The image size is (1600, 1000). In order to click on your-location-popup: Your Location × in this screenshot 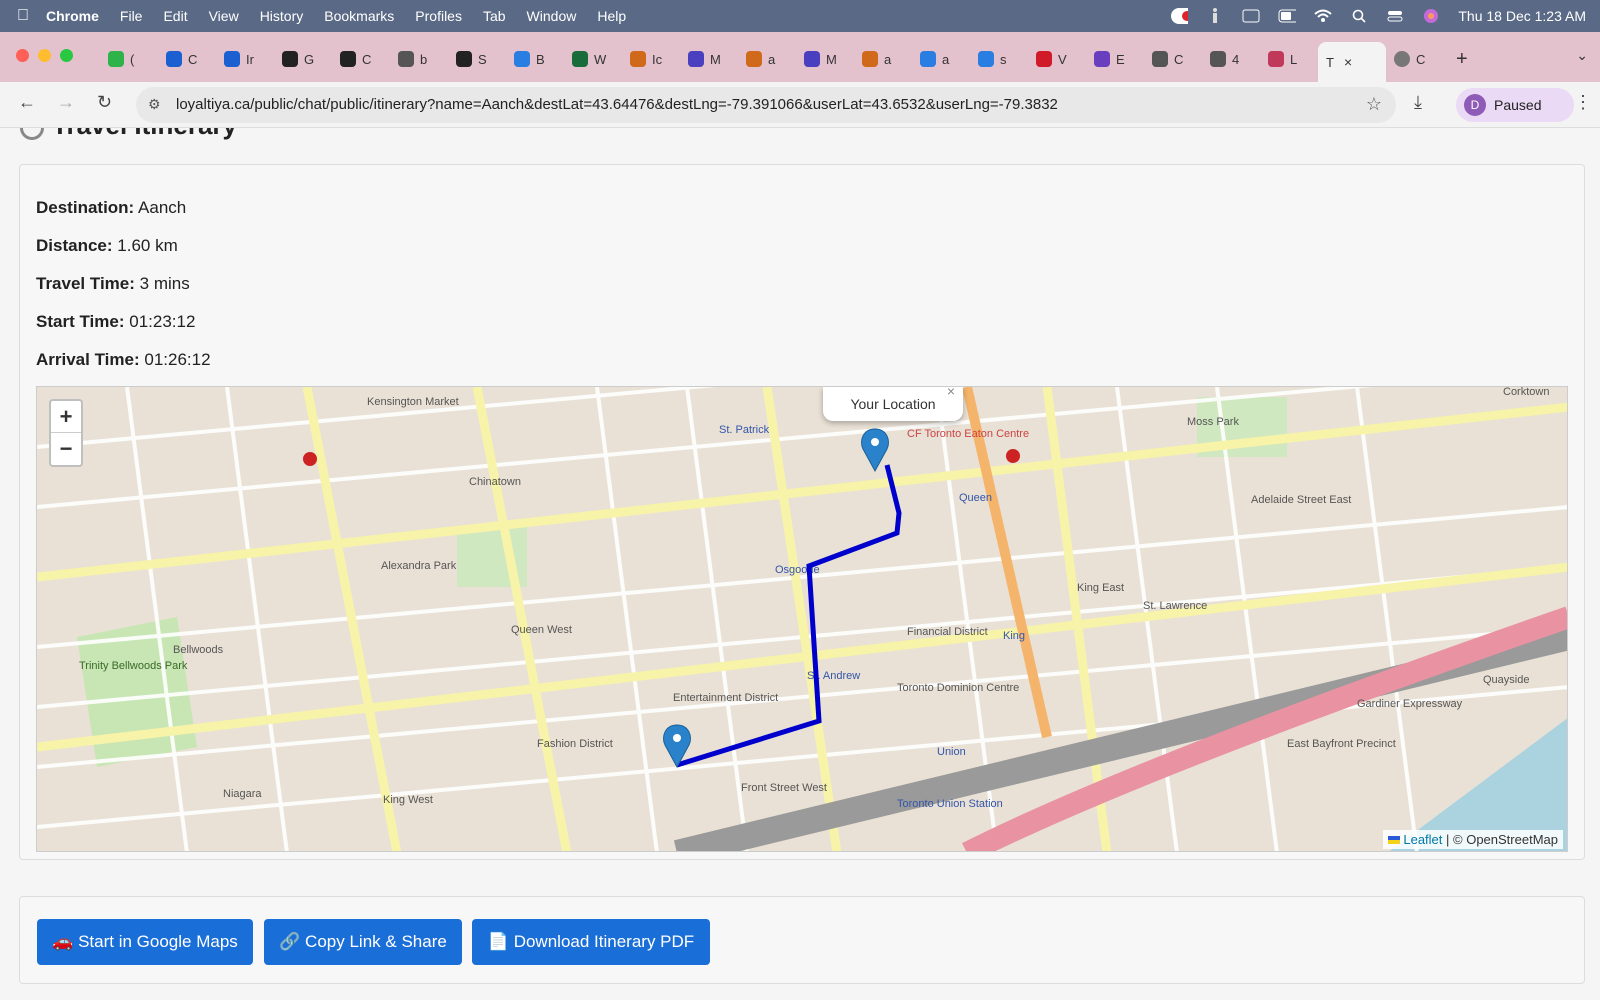, I will do `click(893, 404)`.